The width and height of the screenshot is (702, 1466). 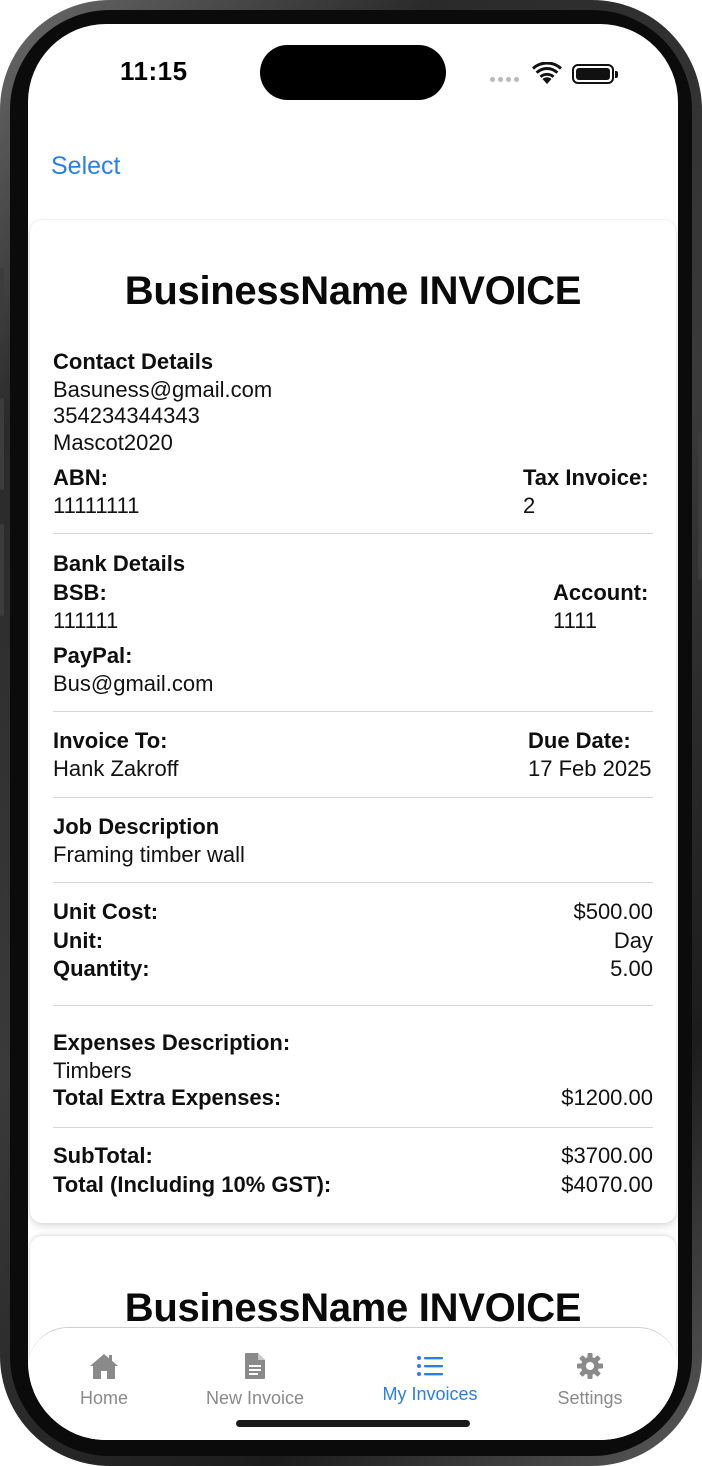 What do you see at coordinates (590, 1366) in the screenshot?
I see `gear-icon` at bounding box center [590, 1366].